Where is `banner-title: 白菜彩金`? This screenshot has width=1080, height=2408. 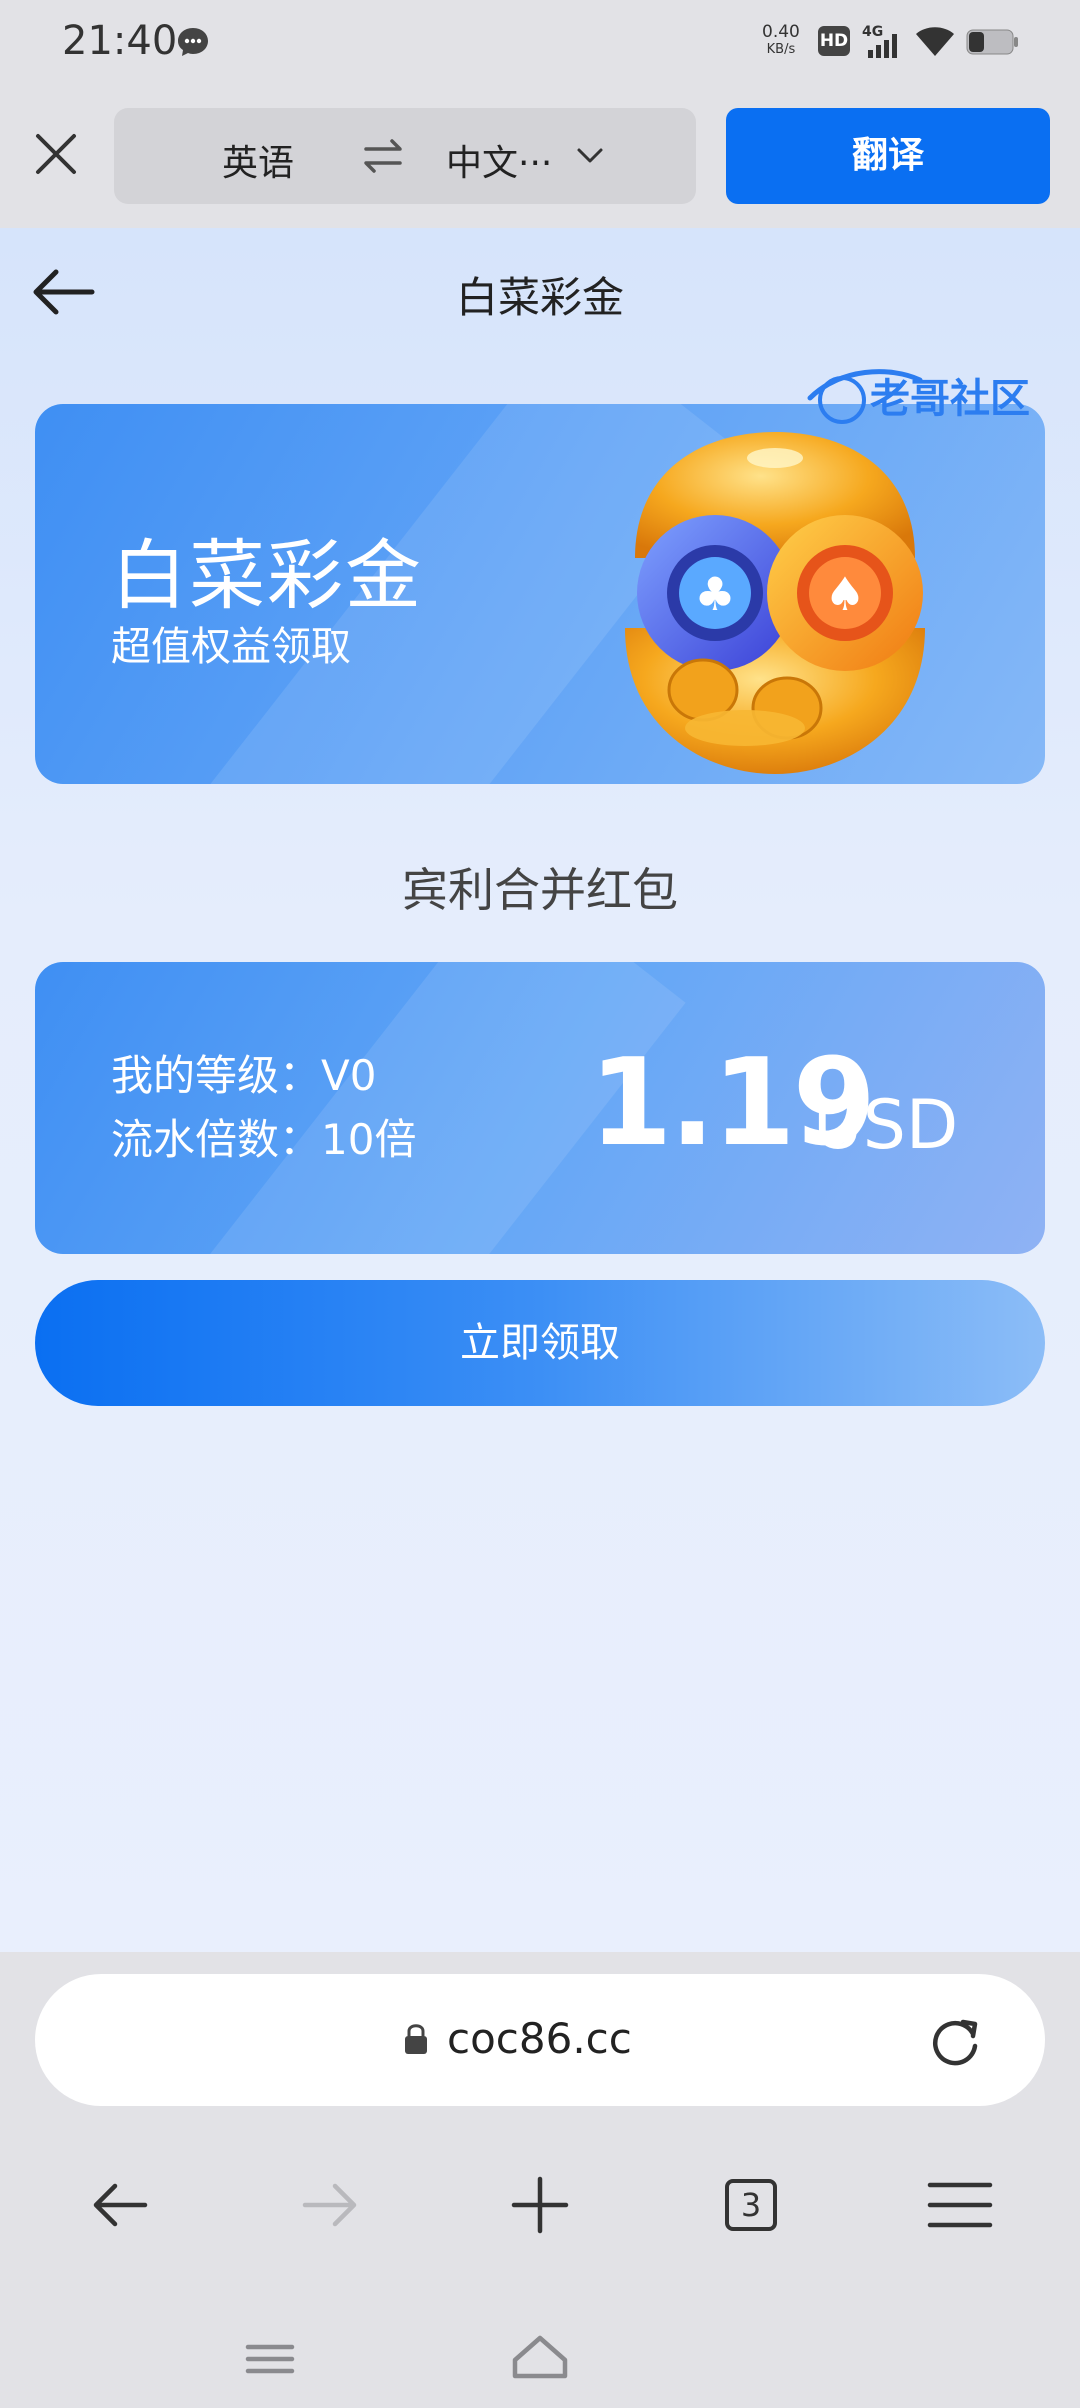 banner-title: 白菜彩金 is located at coordinates (267, 575).